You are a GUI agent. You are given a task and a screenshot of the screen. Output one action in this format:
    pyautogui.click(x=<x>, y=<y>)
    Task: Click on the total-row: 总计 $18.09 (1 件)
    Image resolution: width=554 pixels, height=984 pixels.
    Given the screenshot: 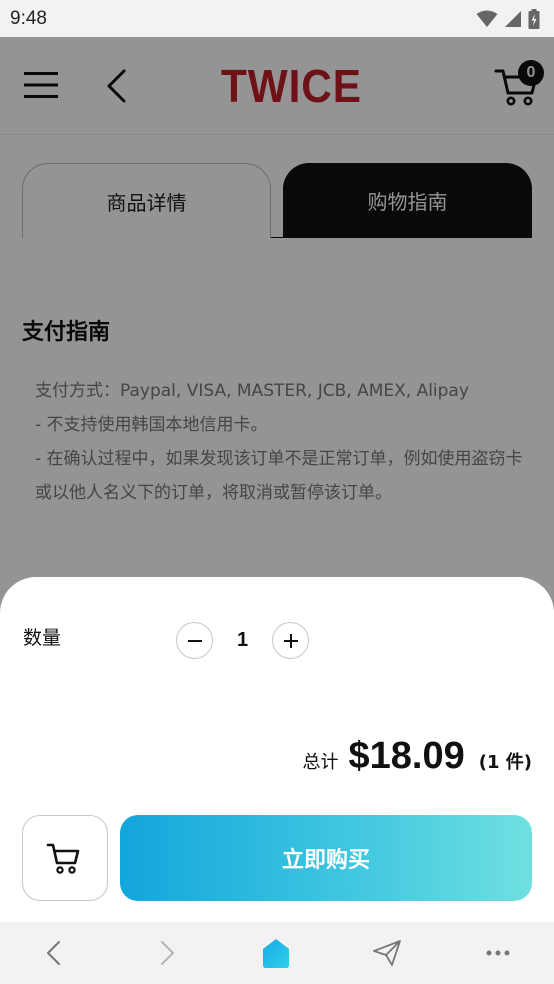 What is the action you would take?
    pyautogui.click(x=417, y=759)
    